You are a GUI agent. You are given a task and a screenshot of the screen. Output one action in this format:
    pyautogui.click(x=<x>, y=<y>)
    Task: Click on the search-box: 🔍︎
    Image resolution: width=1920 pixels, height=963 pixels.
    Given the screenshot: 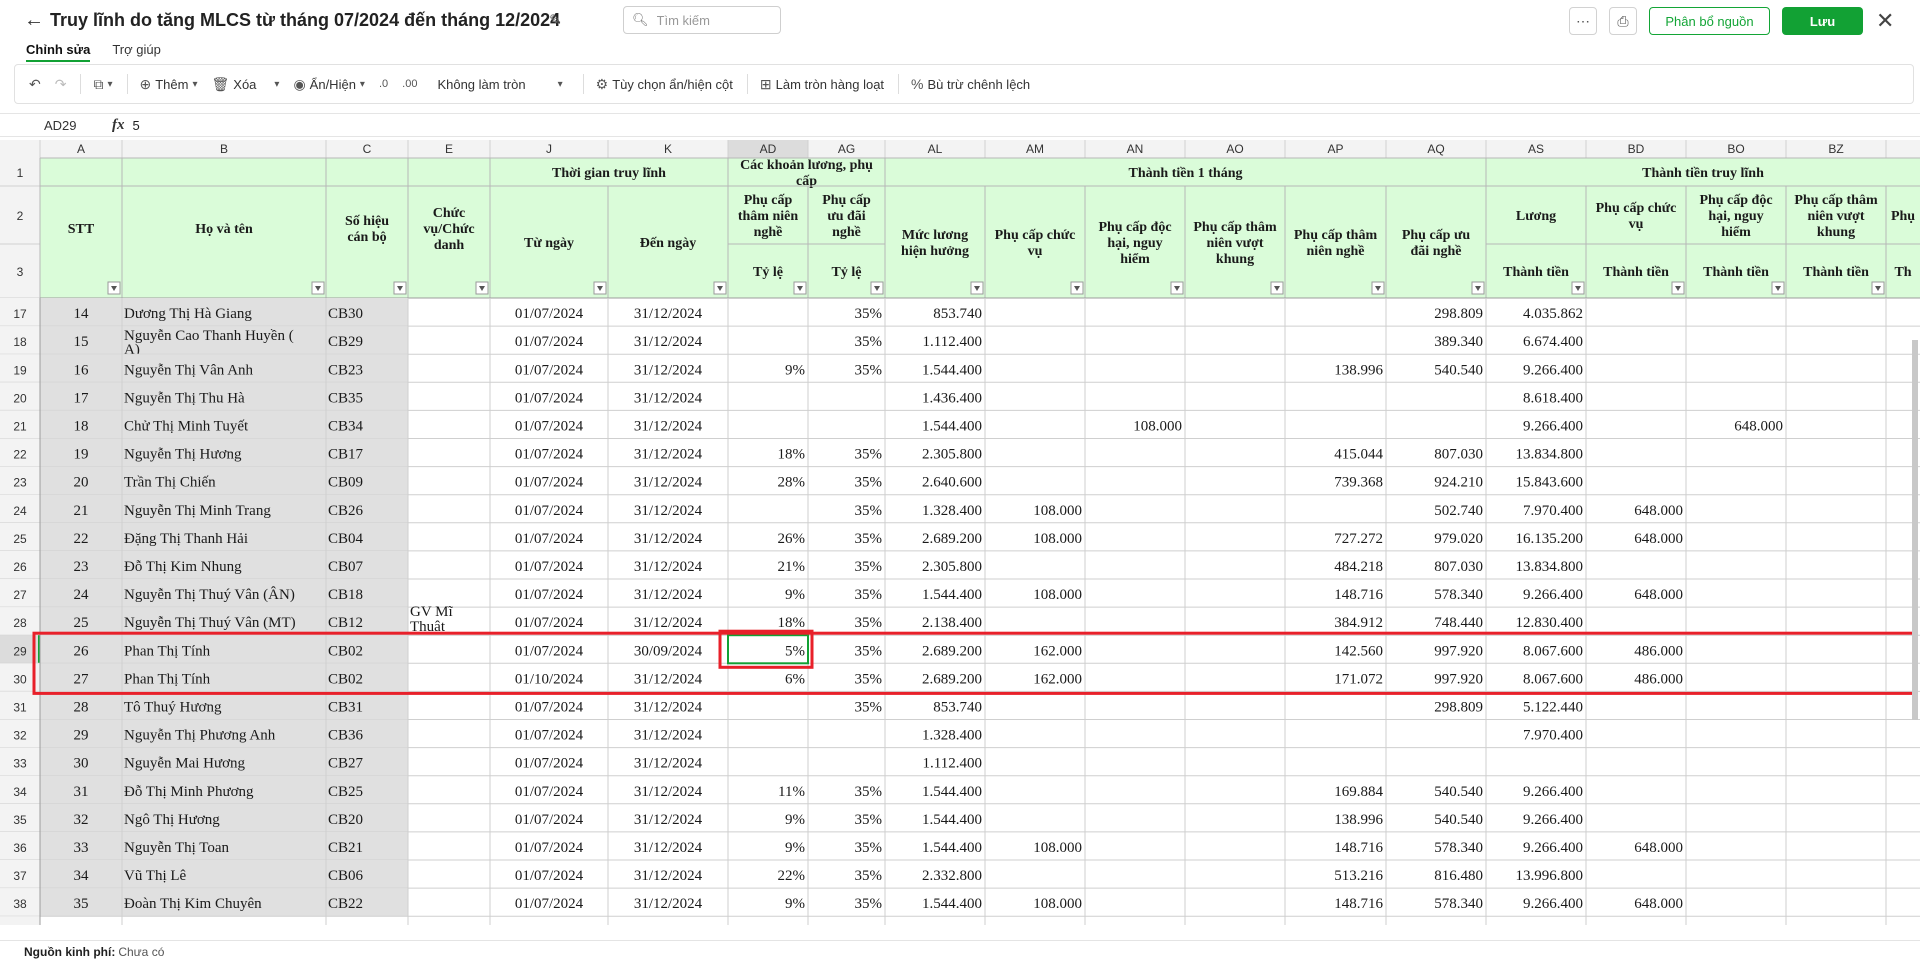 What is the action you would take?
    pyautogui.click(x=702, y=20)
    